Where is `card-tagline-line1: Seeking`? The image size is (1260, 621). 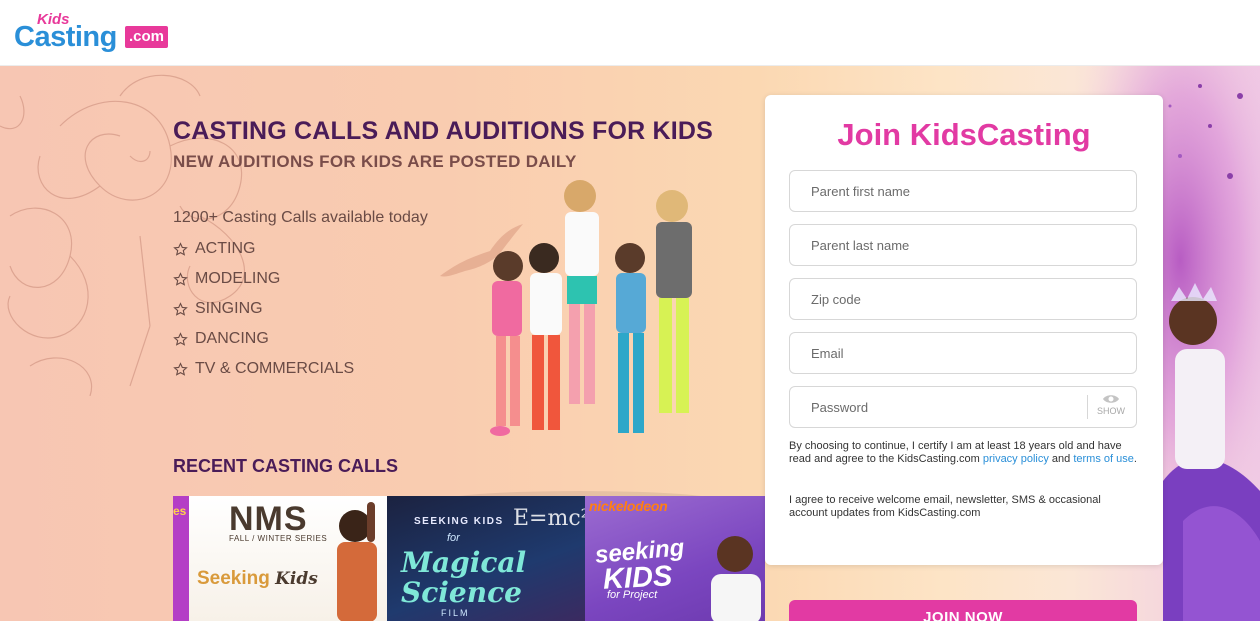
card-tagline-line1: Seeking is located at coordinates (233, 578).